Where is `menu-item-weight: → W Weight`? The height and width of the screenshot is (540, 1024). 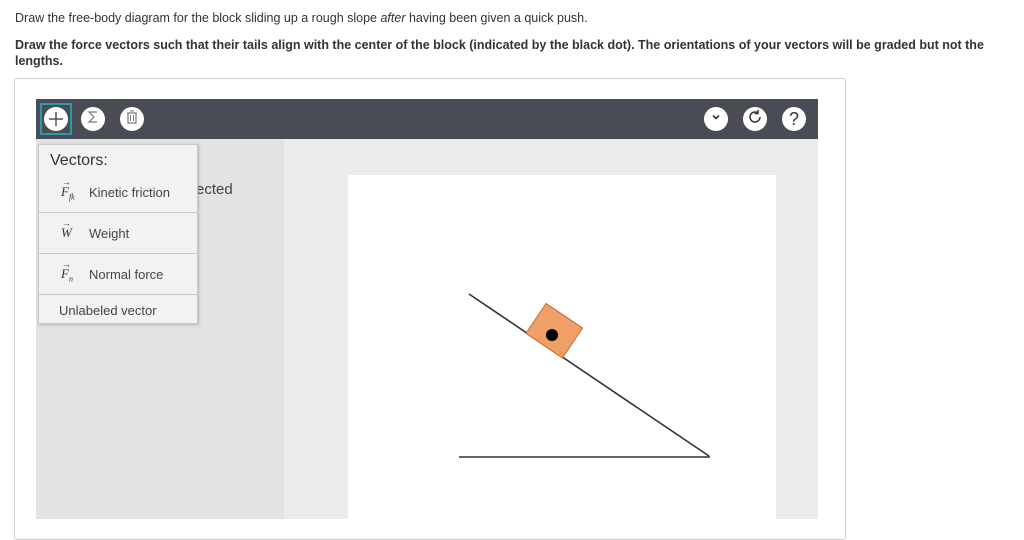 menu-item-weight: → W Weight is located at coordinates (118, 234).